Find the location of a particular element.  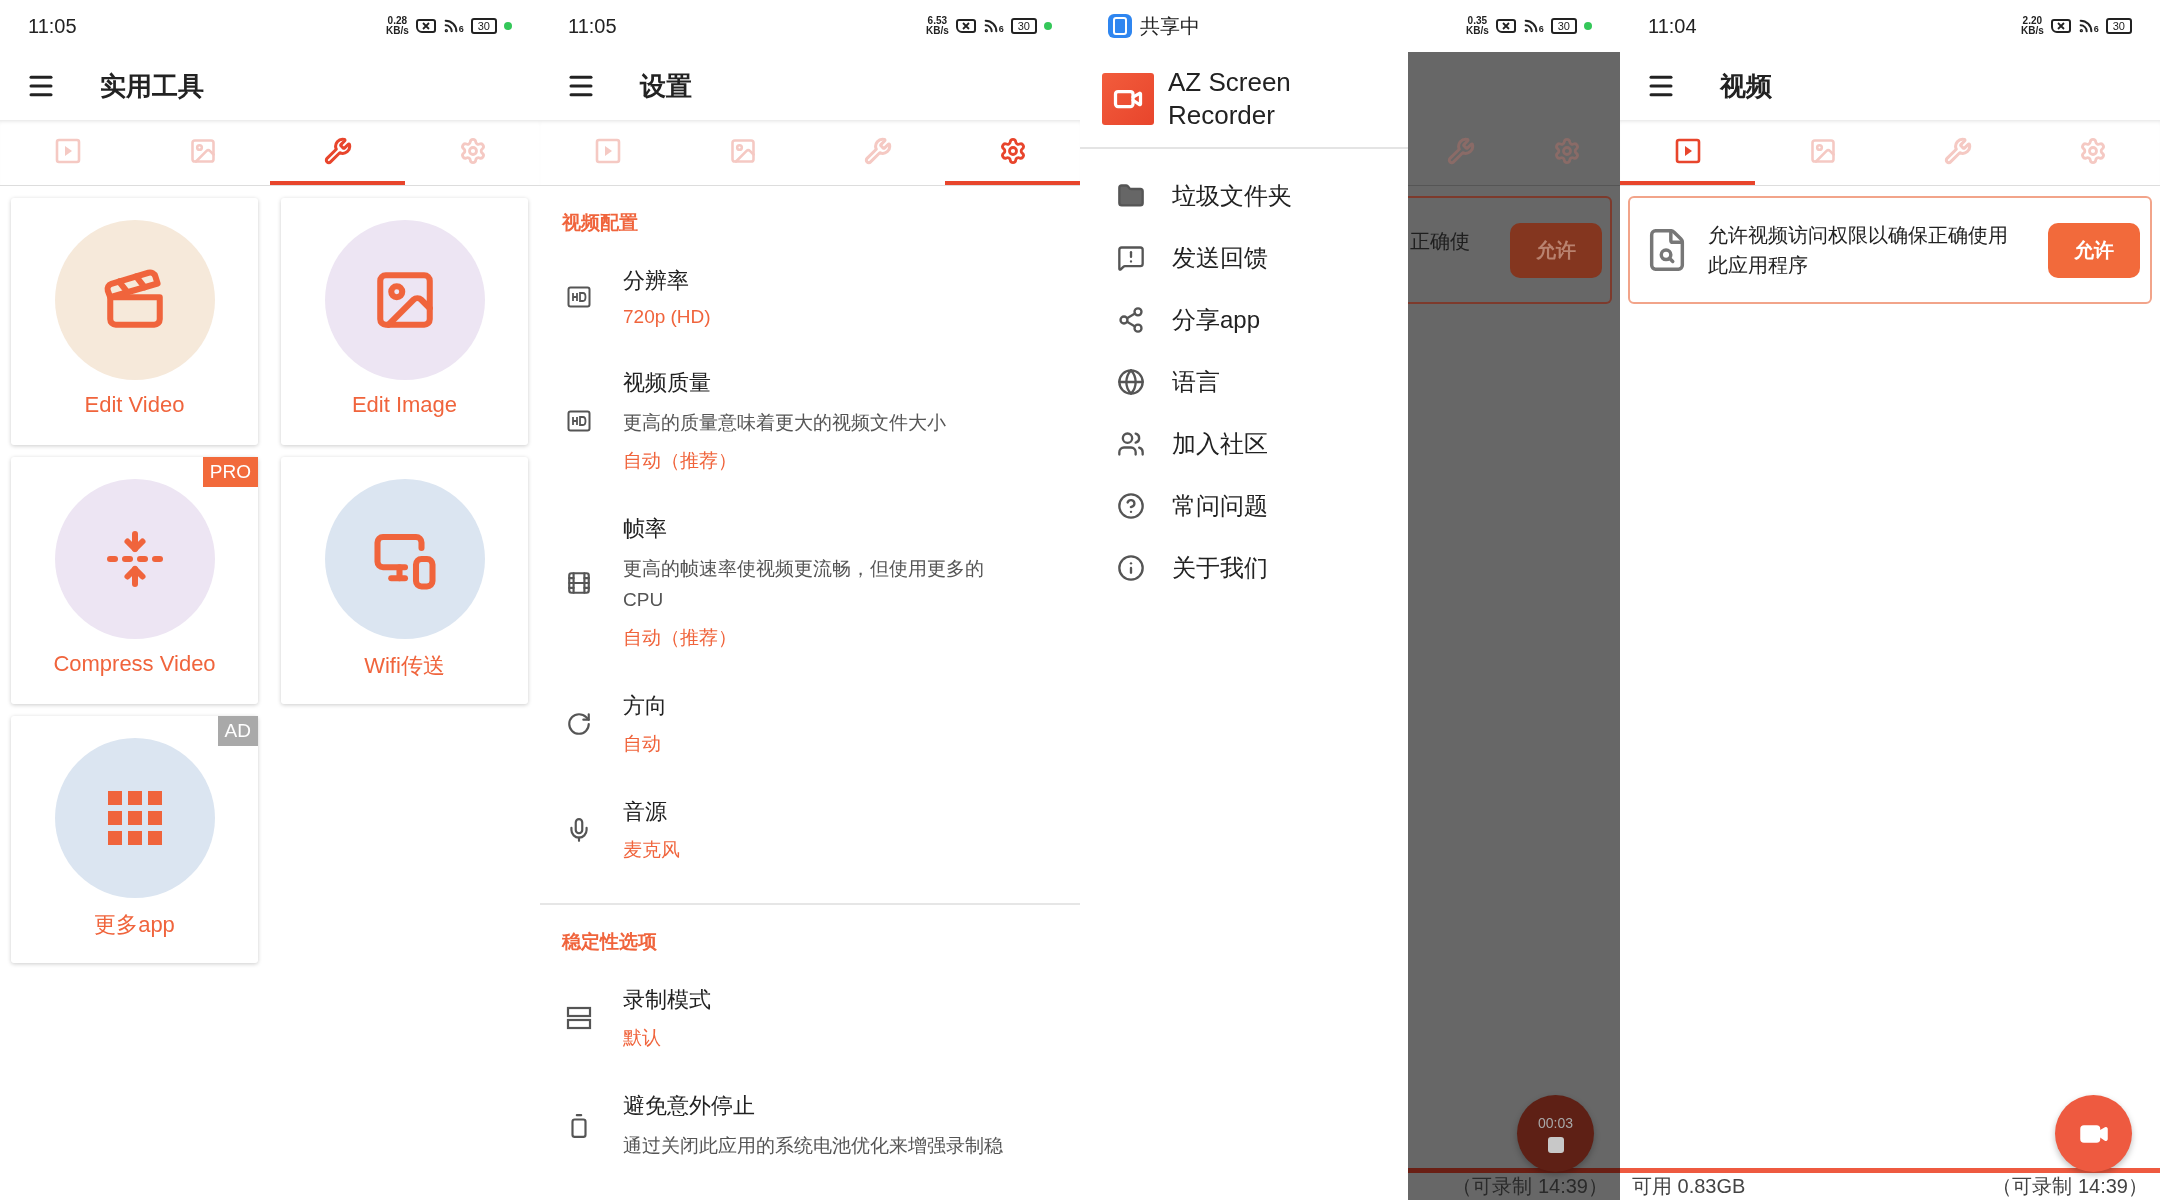

network-speed: 2.20 KB/s is located at coordinates (2032, 26).